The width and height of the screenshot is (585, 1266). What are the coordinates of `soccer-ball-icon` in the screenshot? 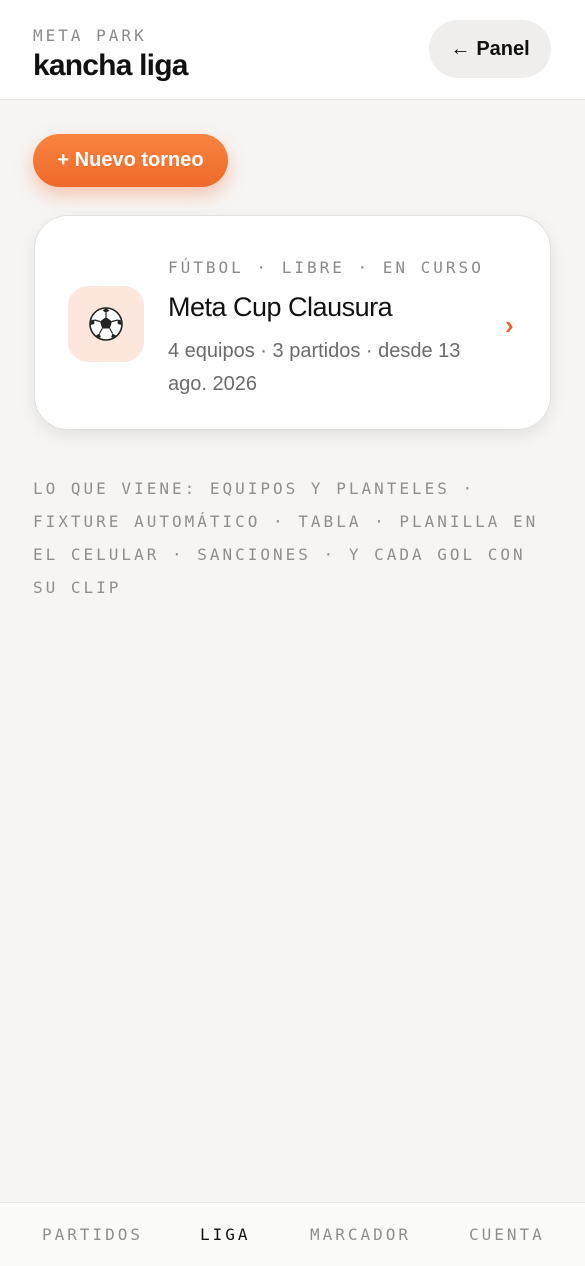 It's located at (106, 324).